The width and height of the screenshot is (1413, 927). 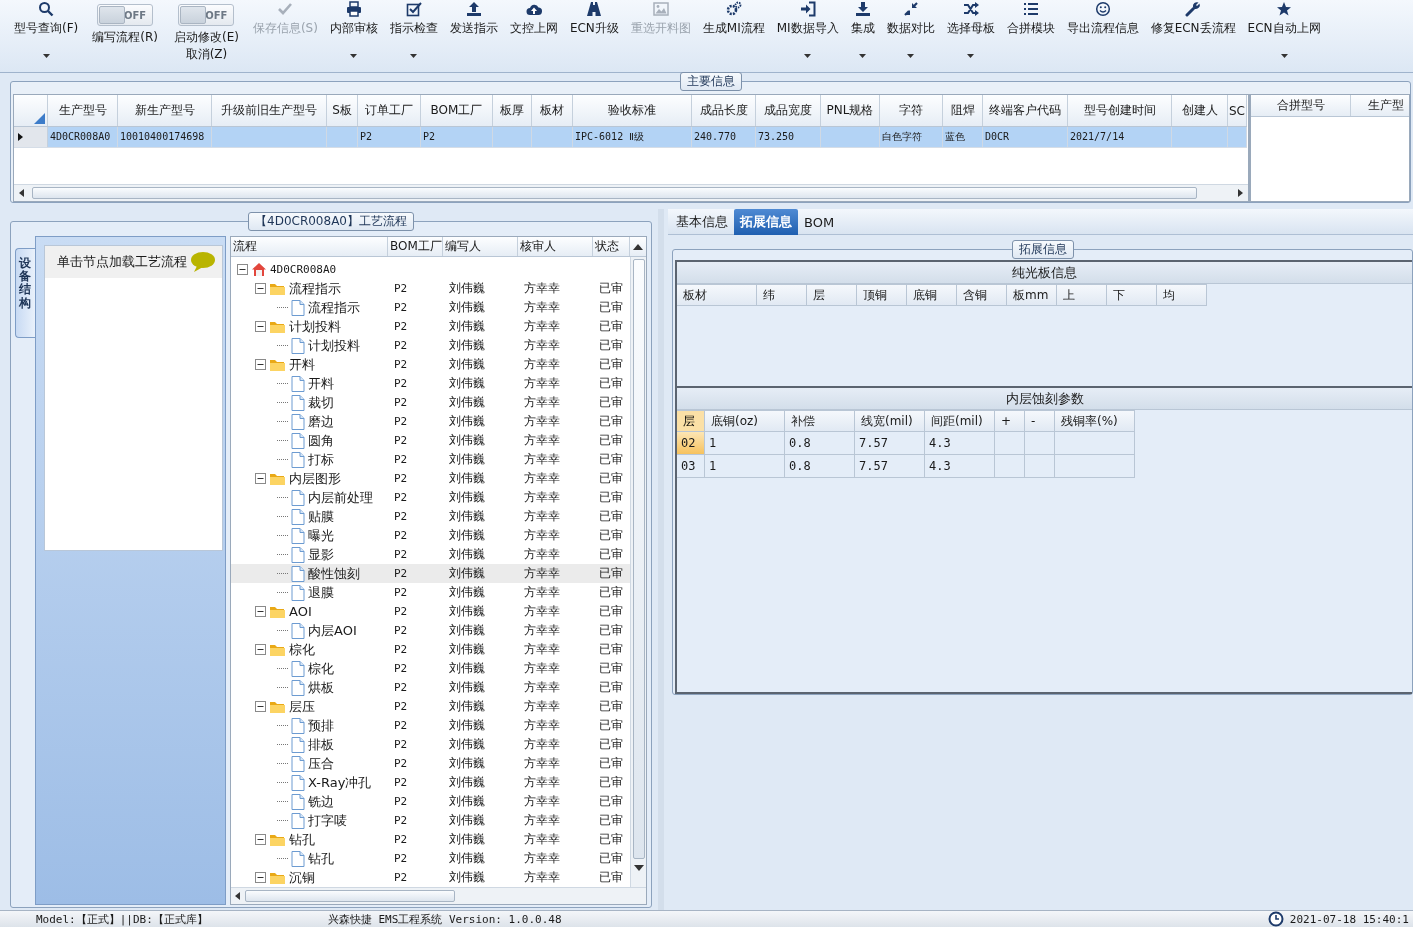 I want to click on column-header: 生产型, so click(x=1380, y=105).